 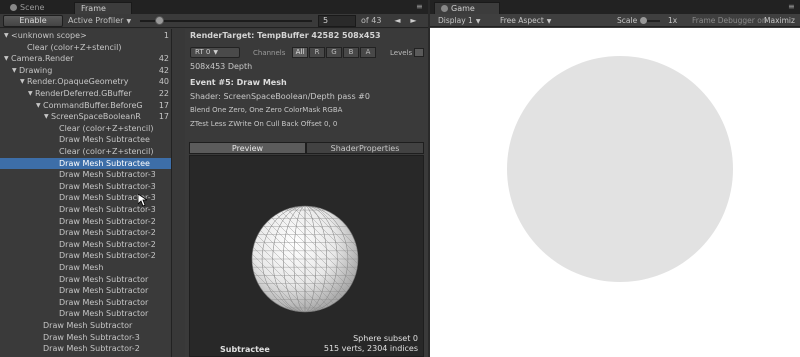 I want to click on levels-label: Levels, so click(x=401, y=53).